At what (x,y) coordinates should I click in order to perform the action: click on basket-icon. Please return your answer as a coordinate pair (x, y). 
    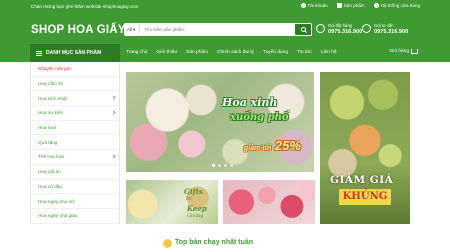
    Looking at the image, I should click on (414, 51).